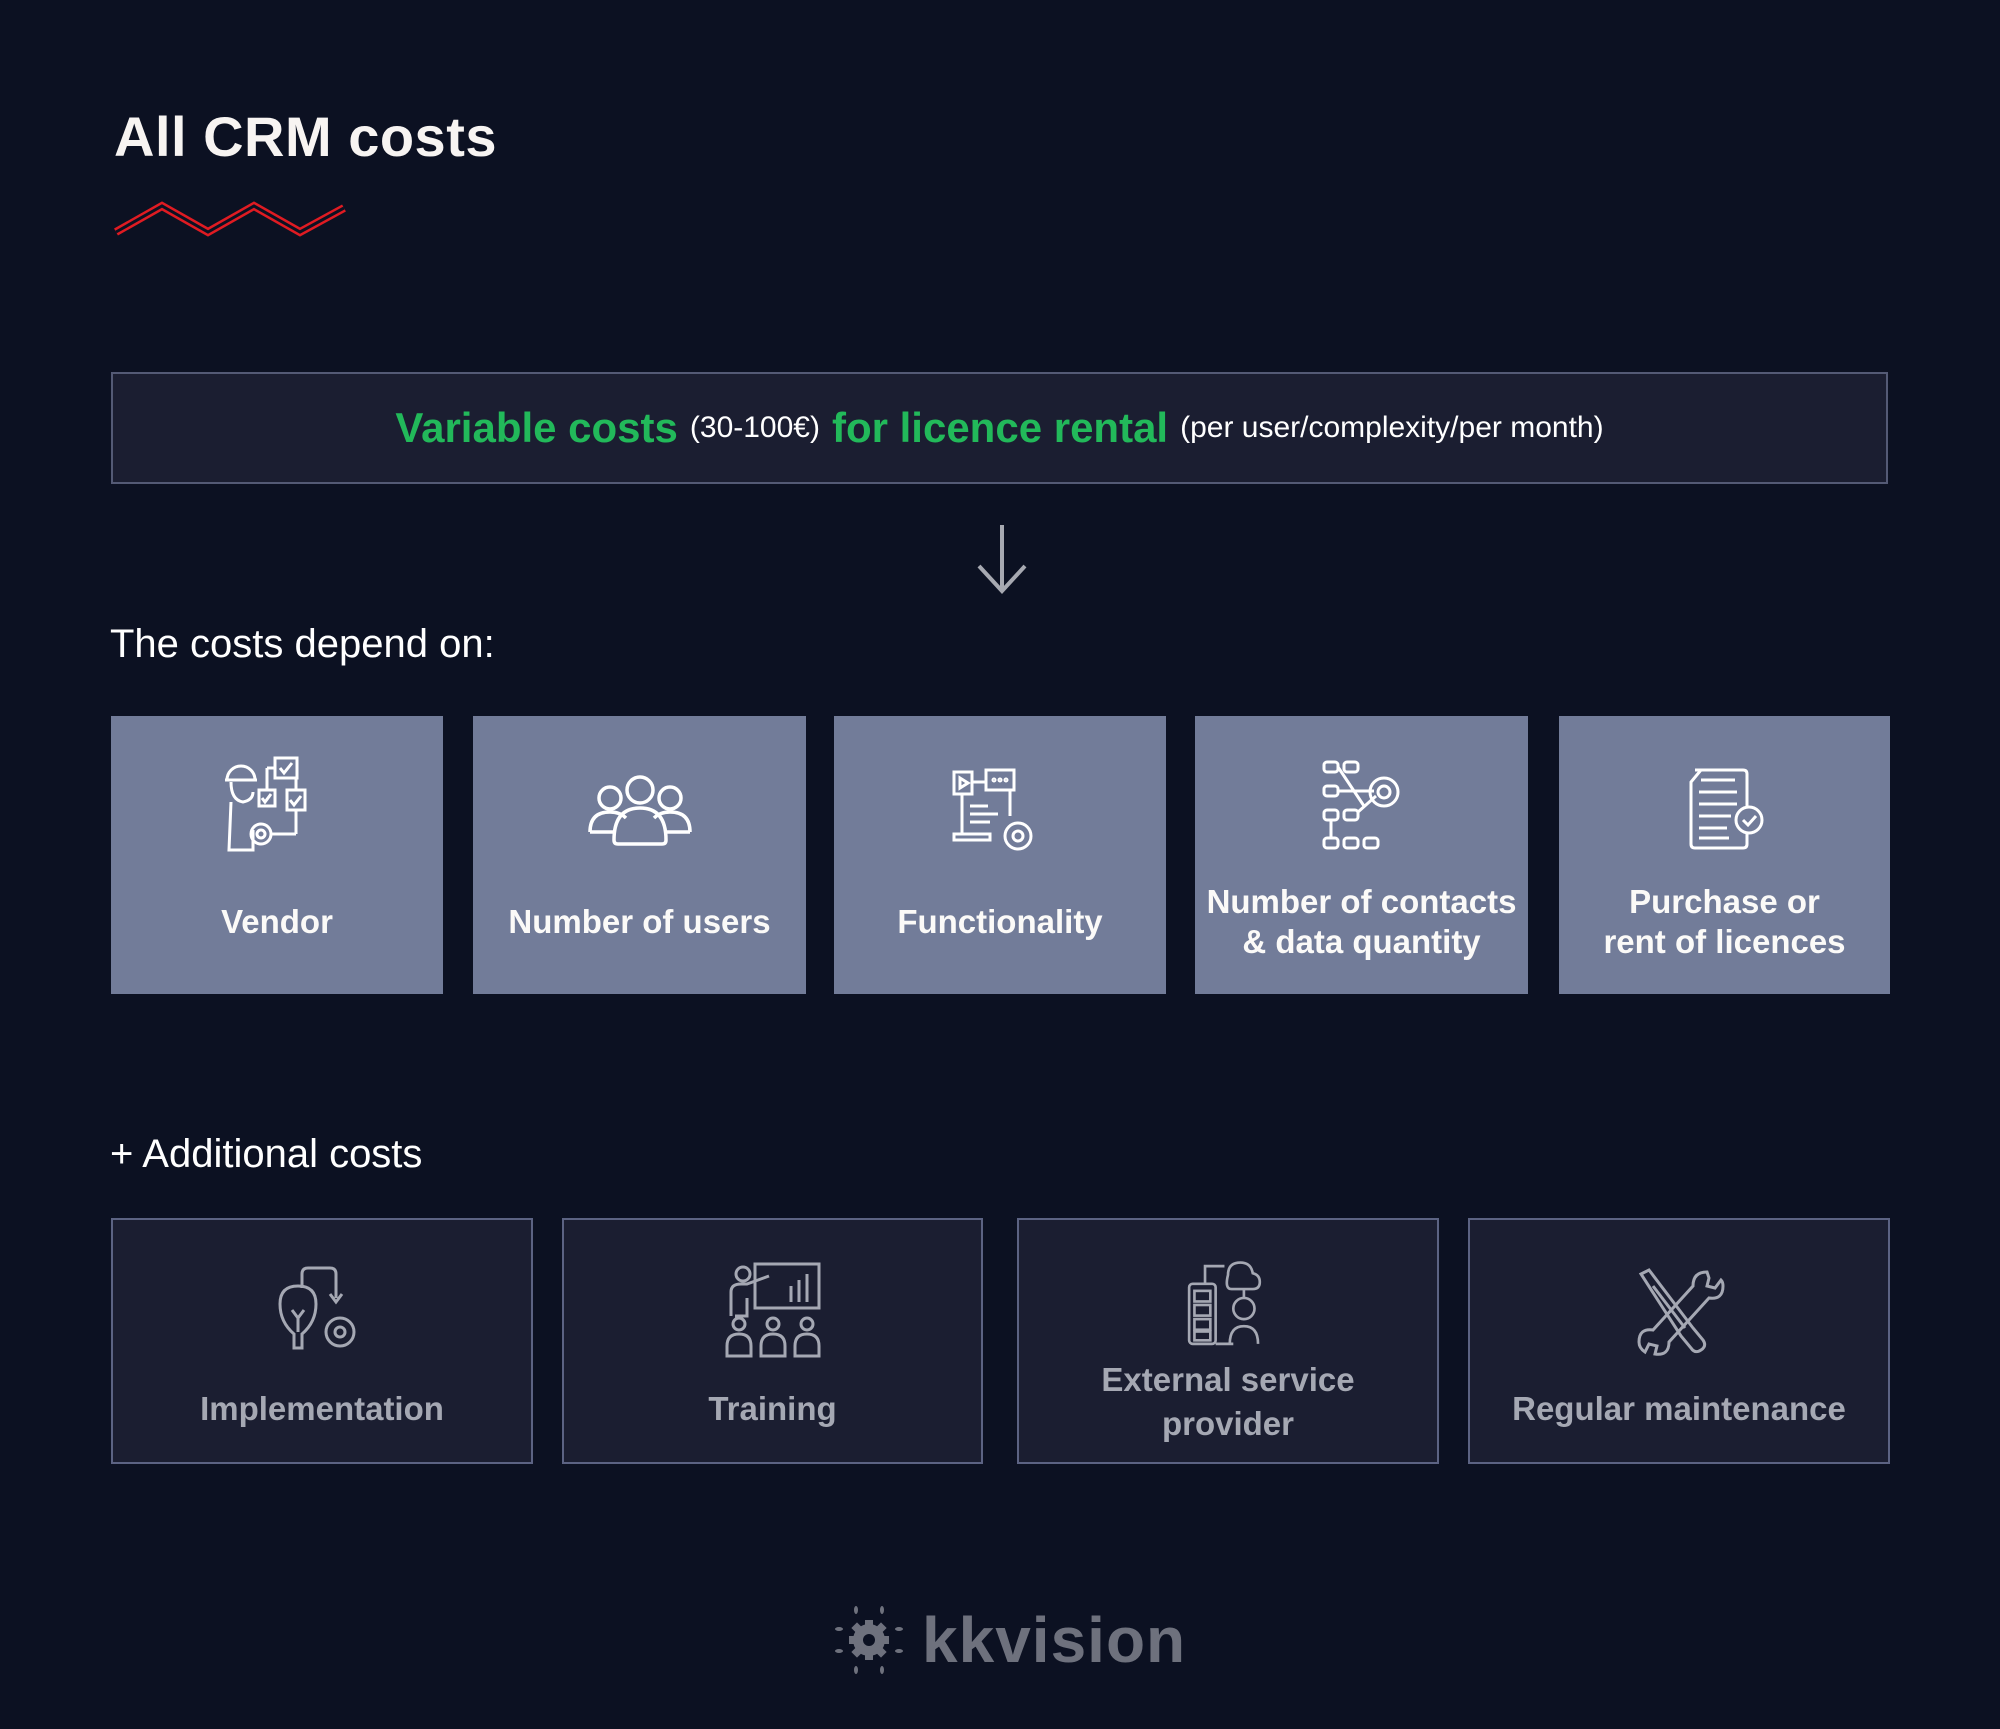 This screenshot has height=1729, width=2000. What do you see at coordinates (754, 427) in the screenshot?
I see `banner-price-range: (30-100€)` at bounding box center [754, 427].